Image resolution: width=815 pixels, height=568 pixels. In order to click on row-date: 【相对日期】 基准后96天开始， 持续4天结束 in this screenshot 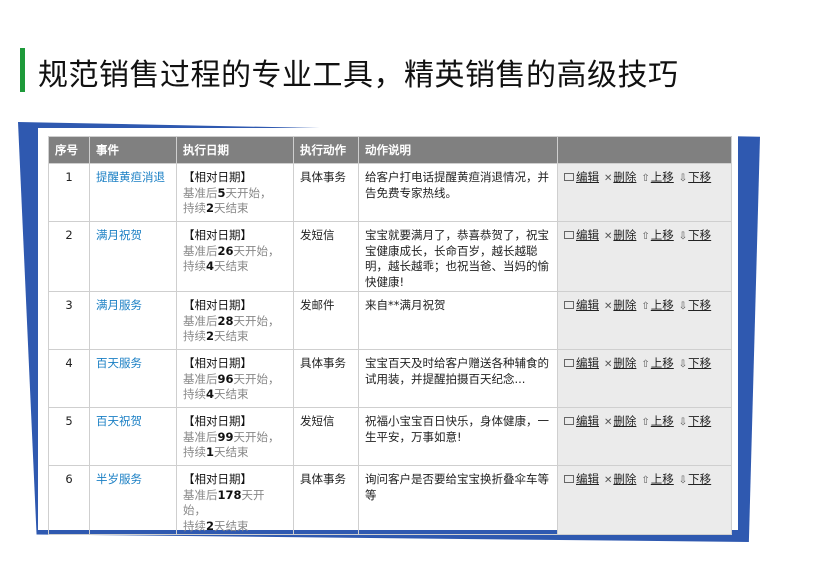, I will do `click(235, 378)`.